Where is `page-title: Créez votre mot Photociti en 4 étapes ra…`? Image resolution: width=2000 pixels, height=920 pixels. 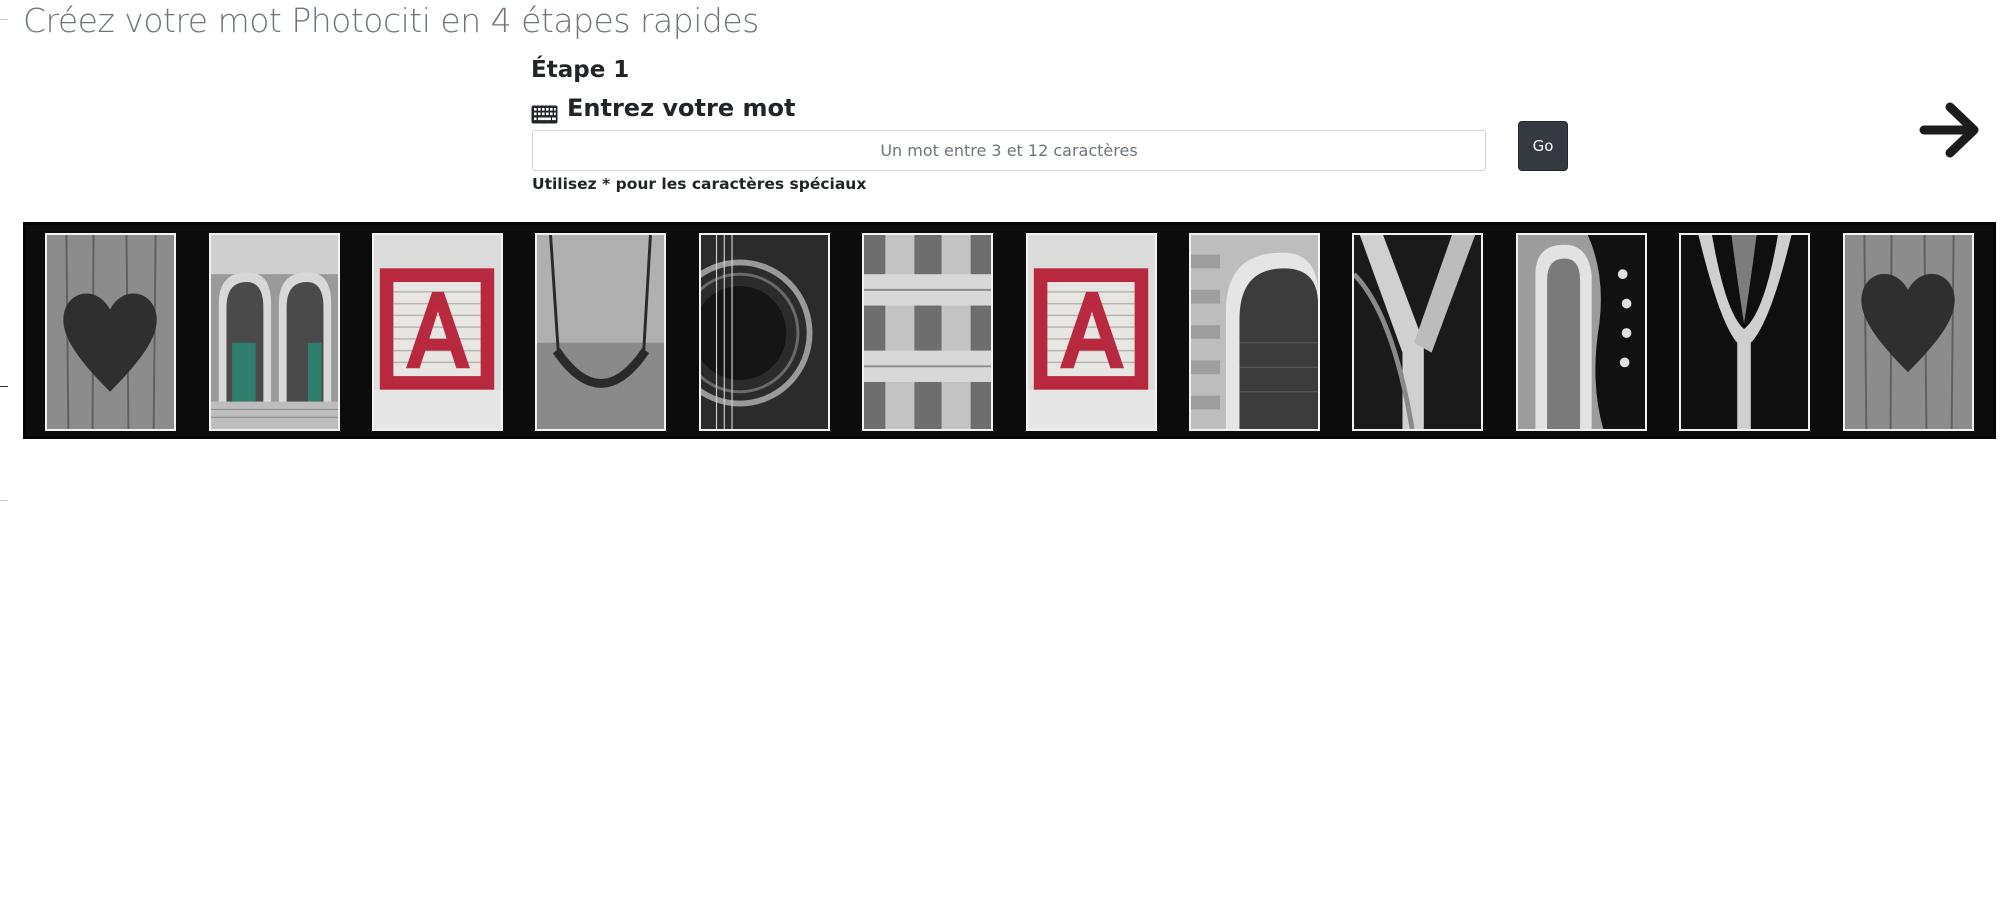 page-title: Créez votre mot Photociti en 4 étapes ra… is located at coordinates (391, 20).